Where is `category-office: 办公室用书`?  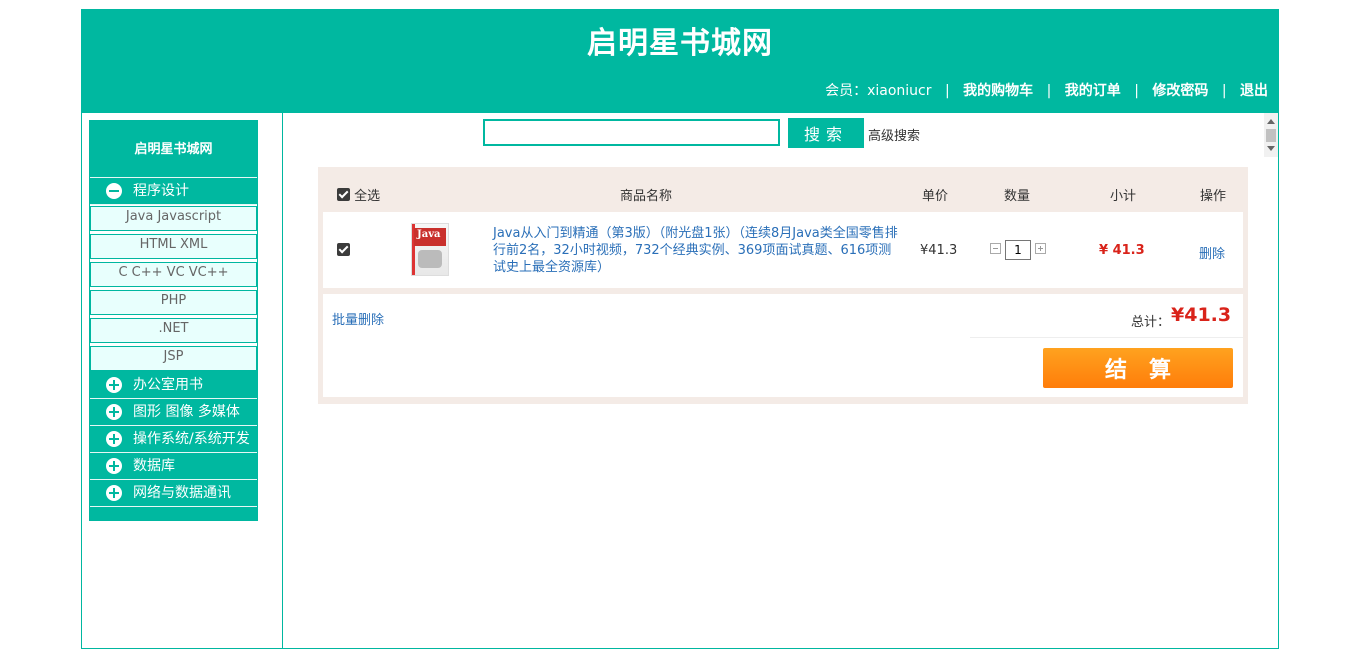
category-office: 办公室用书 is located at coordinates (173, 385).